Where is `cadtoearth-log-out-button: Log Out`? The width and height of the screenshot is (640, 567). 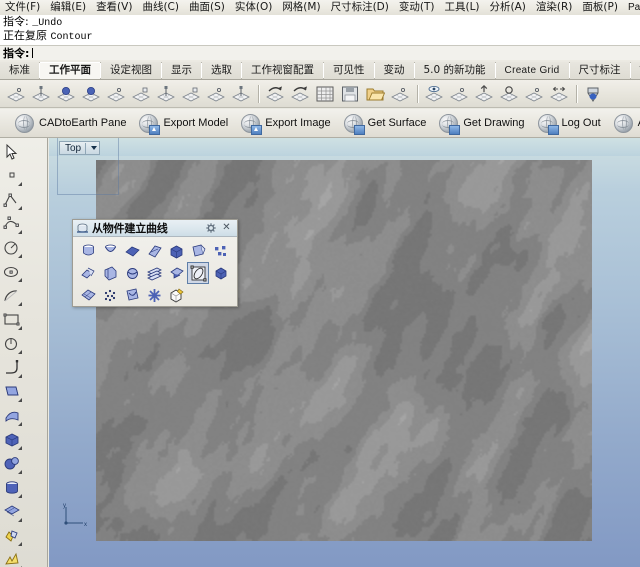 cadtoearth-log-out-button: Log Out is located at coordinates (569, 124).